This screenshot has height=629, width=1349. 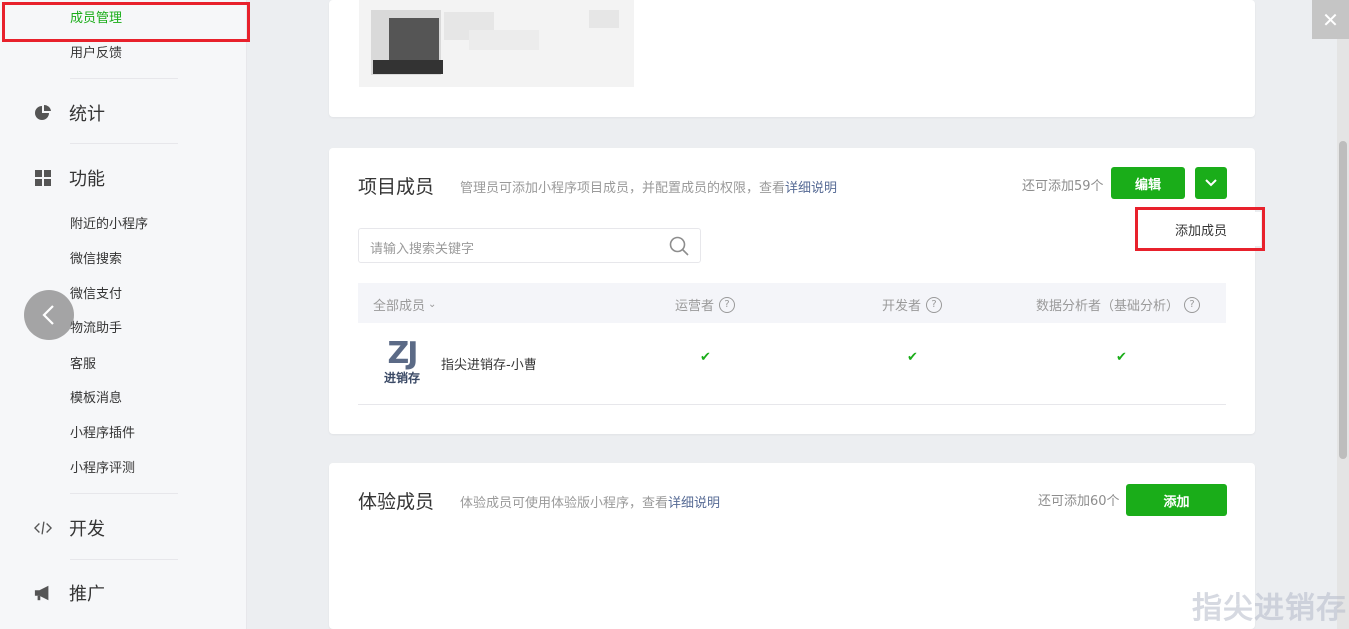 I want to click on avatar: ZJ 进销存, so click(x=402, y=364).